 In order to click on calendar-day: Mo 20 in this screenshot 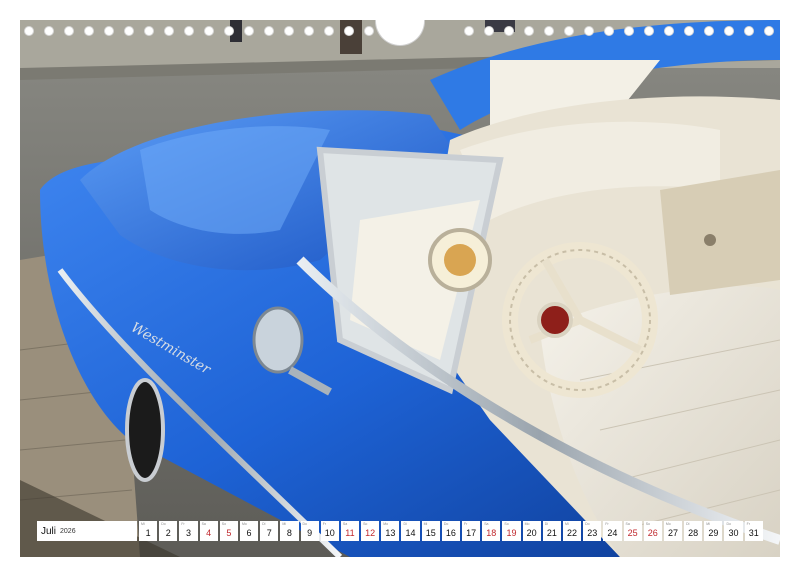, I will do `click(531, 531)`.